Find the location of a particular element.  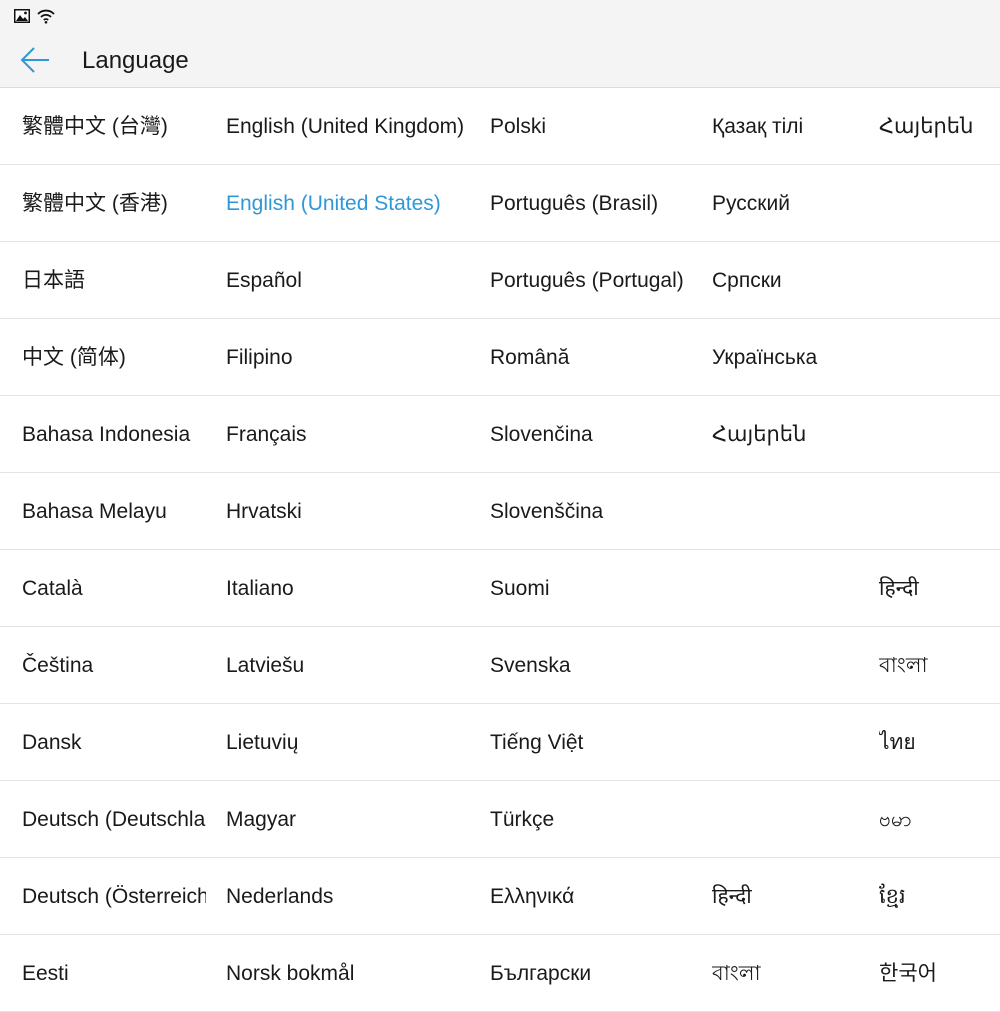

language-option: Deutsch (Deutschland) is located at coordinates (114, 819).